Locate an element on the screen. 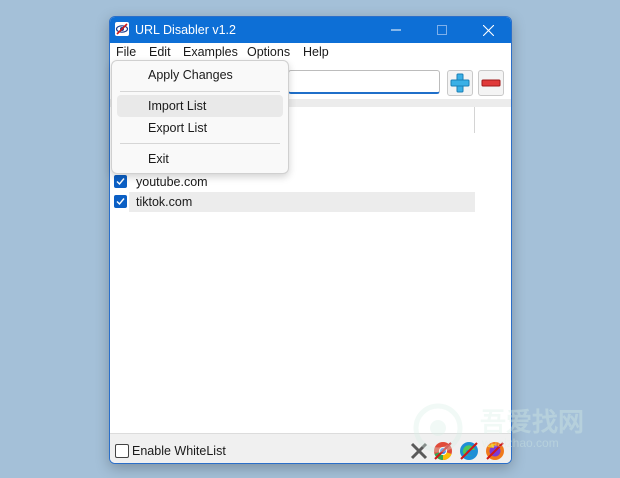 This screenshot has height=478, width=620. menu-item-export-list: Export List is located at coordinates (200, 128).